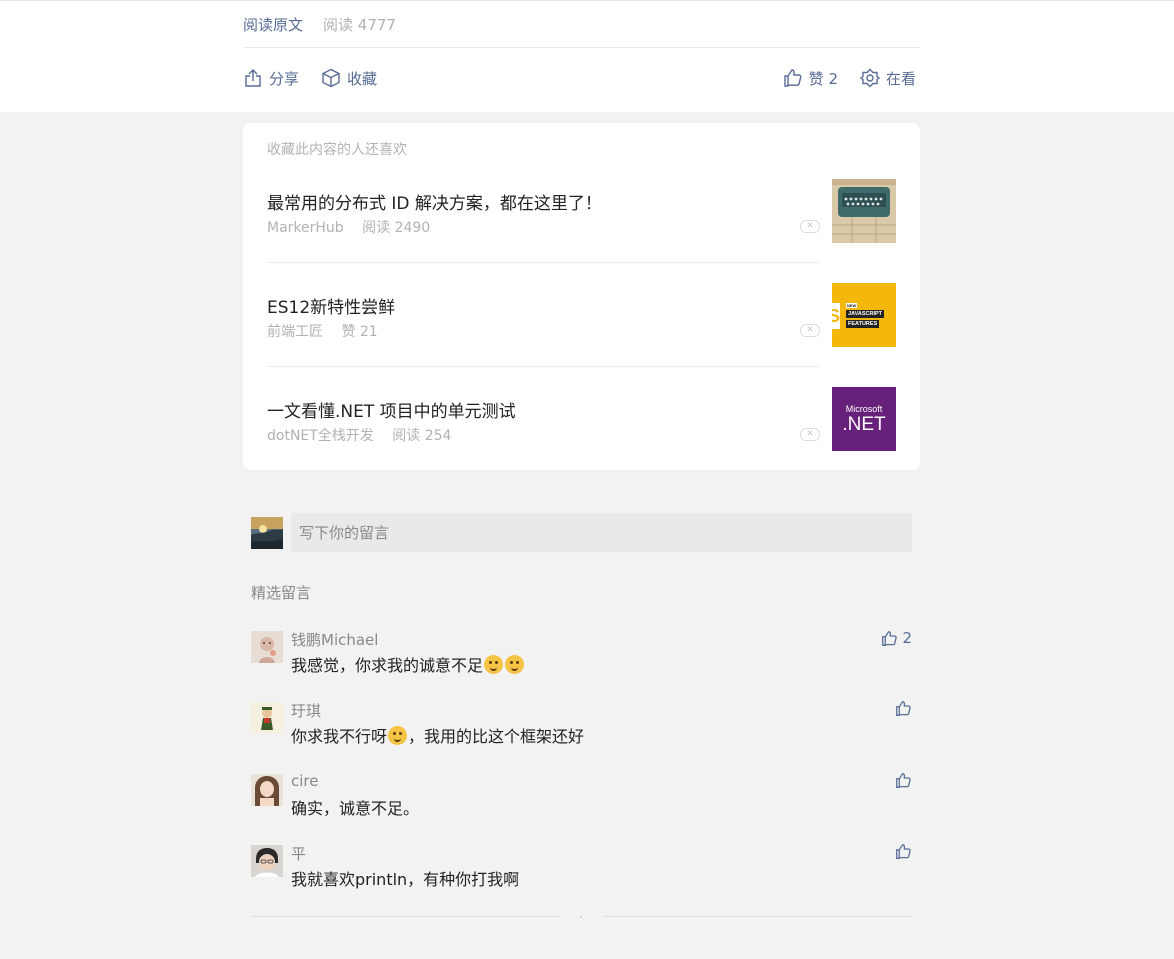  What do you see at coordinates (253, 78) in the screenshot?
I see `share-icon` at bounding box center [253, 78].